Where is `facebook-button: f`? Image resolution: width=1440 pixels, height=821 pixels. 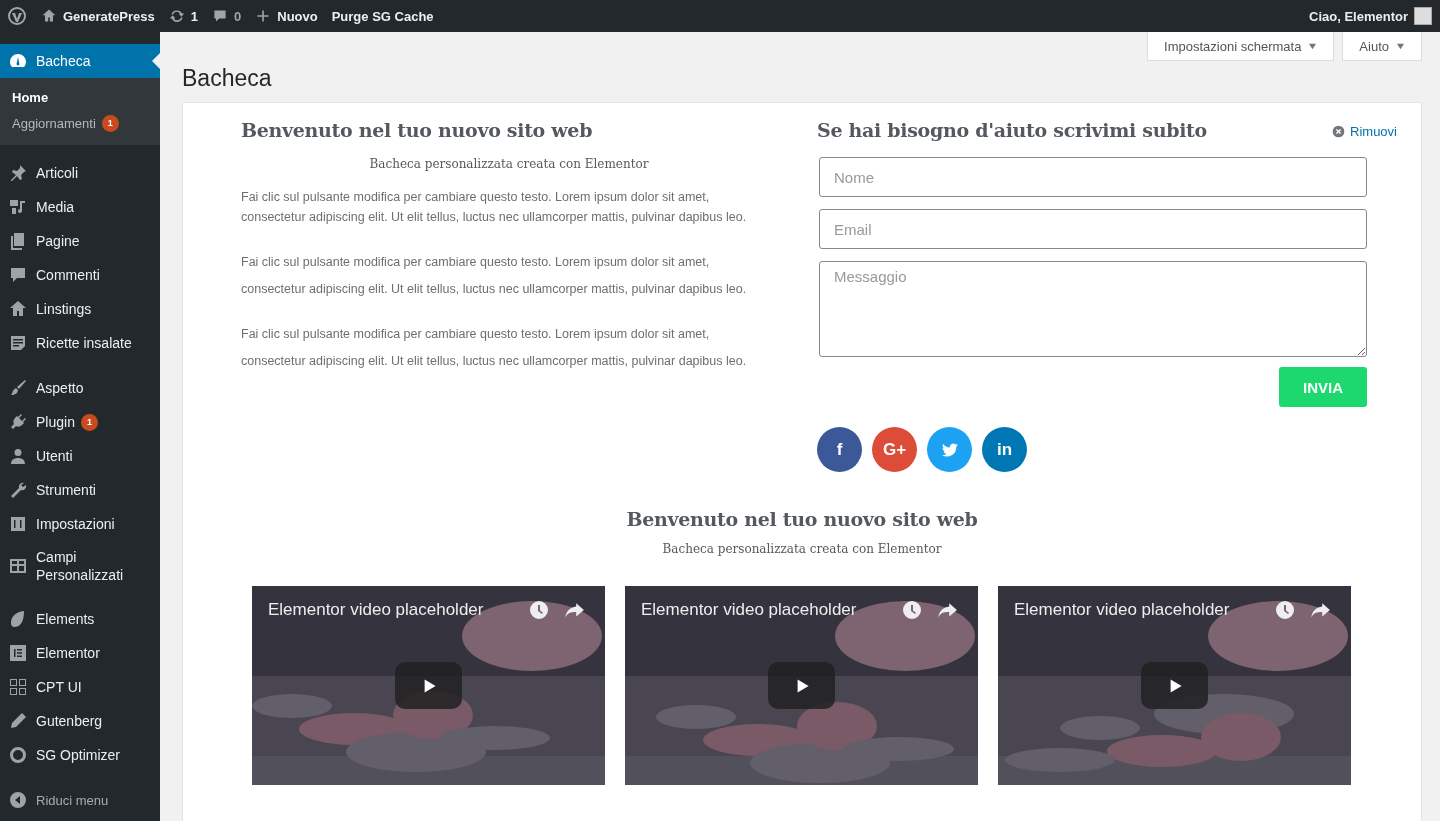
facebook-button: f is located at coordinates (839, 449).